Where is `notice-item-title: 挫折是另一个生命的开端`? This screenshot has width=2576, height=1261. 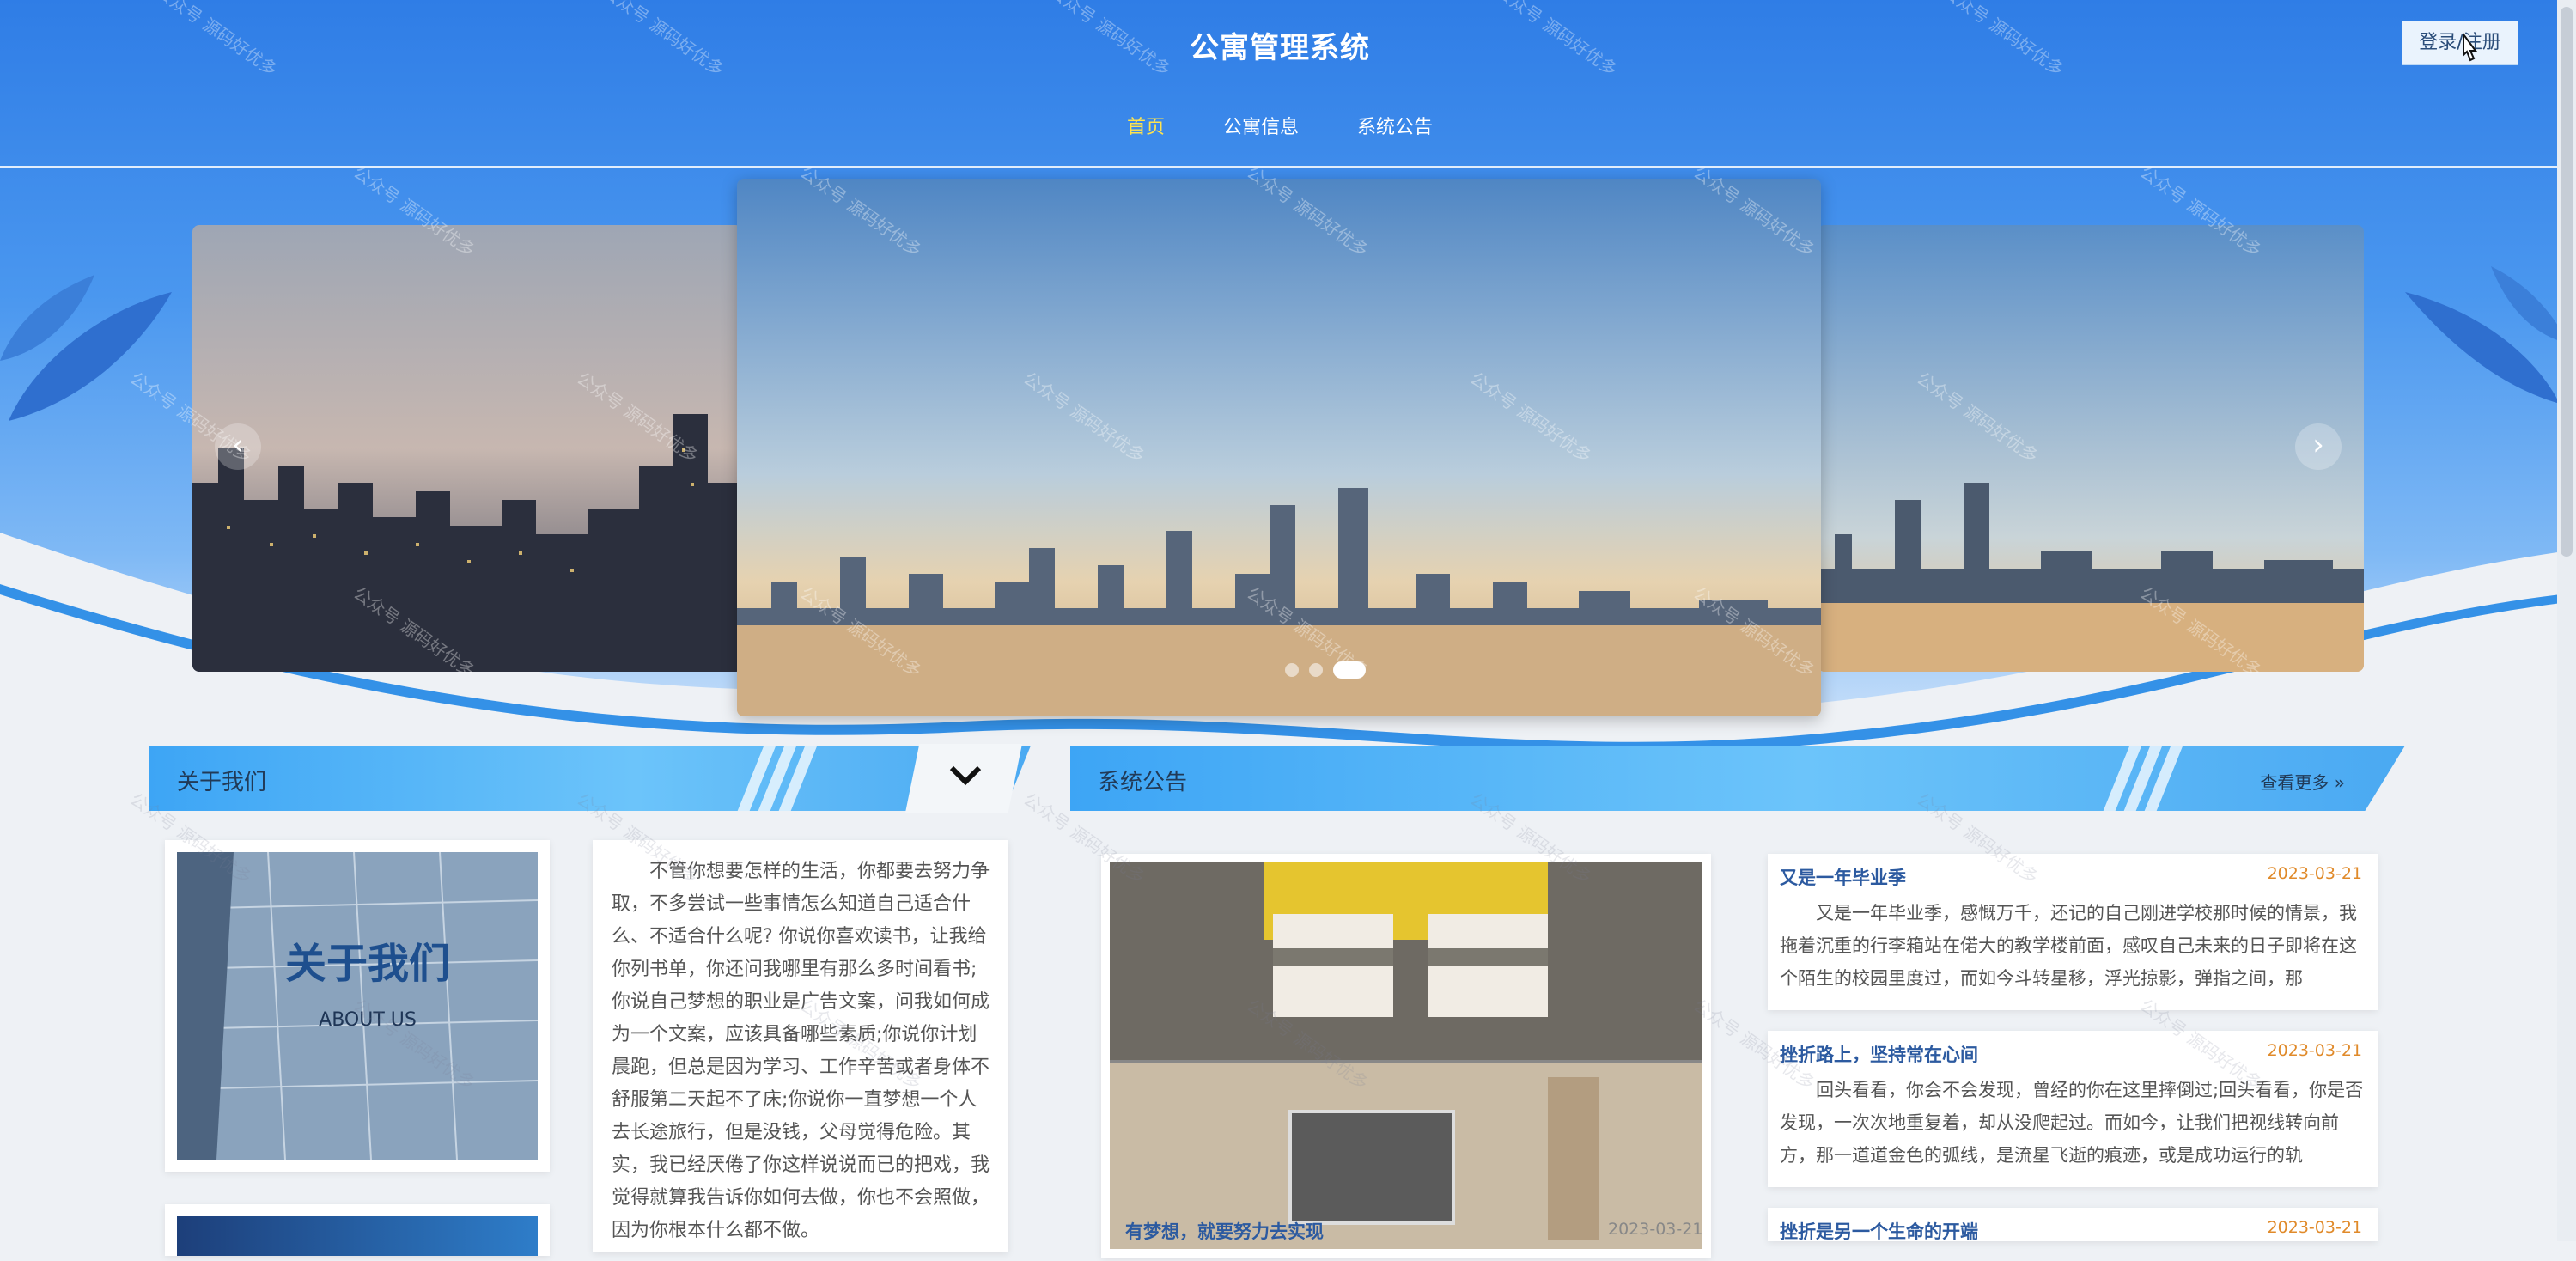
notice-item-title: 挫折是另一个生命的开端 is located at coordinates (1879, 1230).